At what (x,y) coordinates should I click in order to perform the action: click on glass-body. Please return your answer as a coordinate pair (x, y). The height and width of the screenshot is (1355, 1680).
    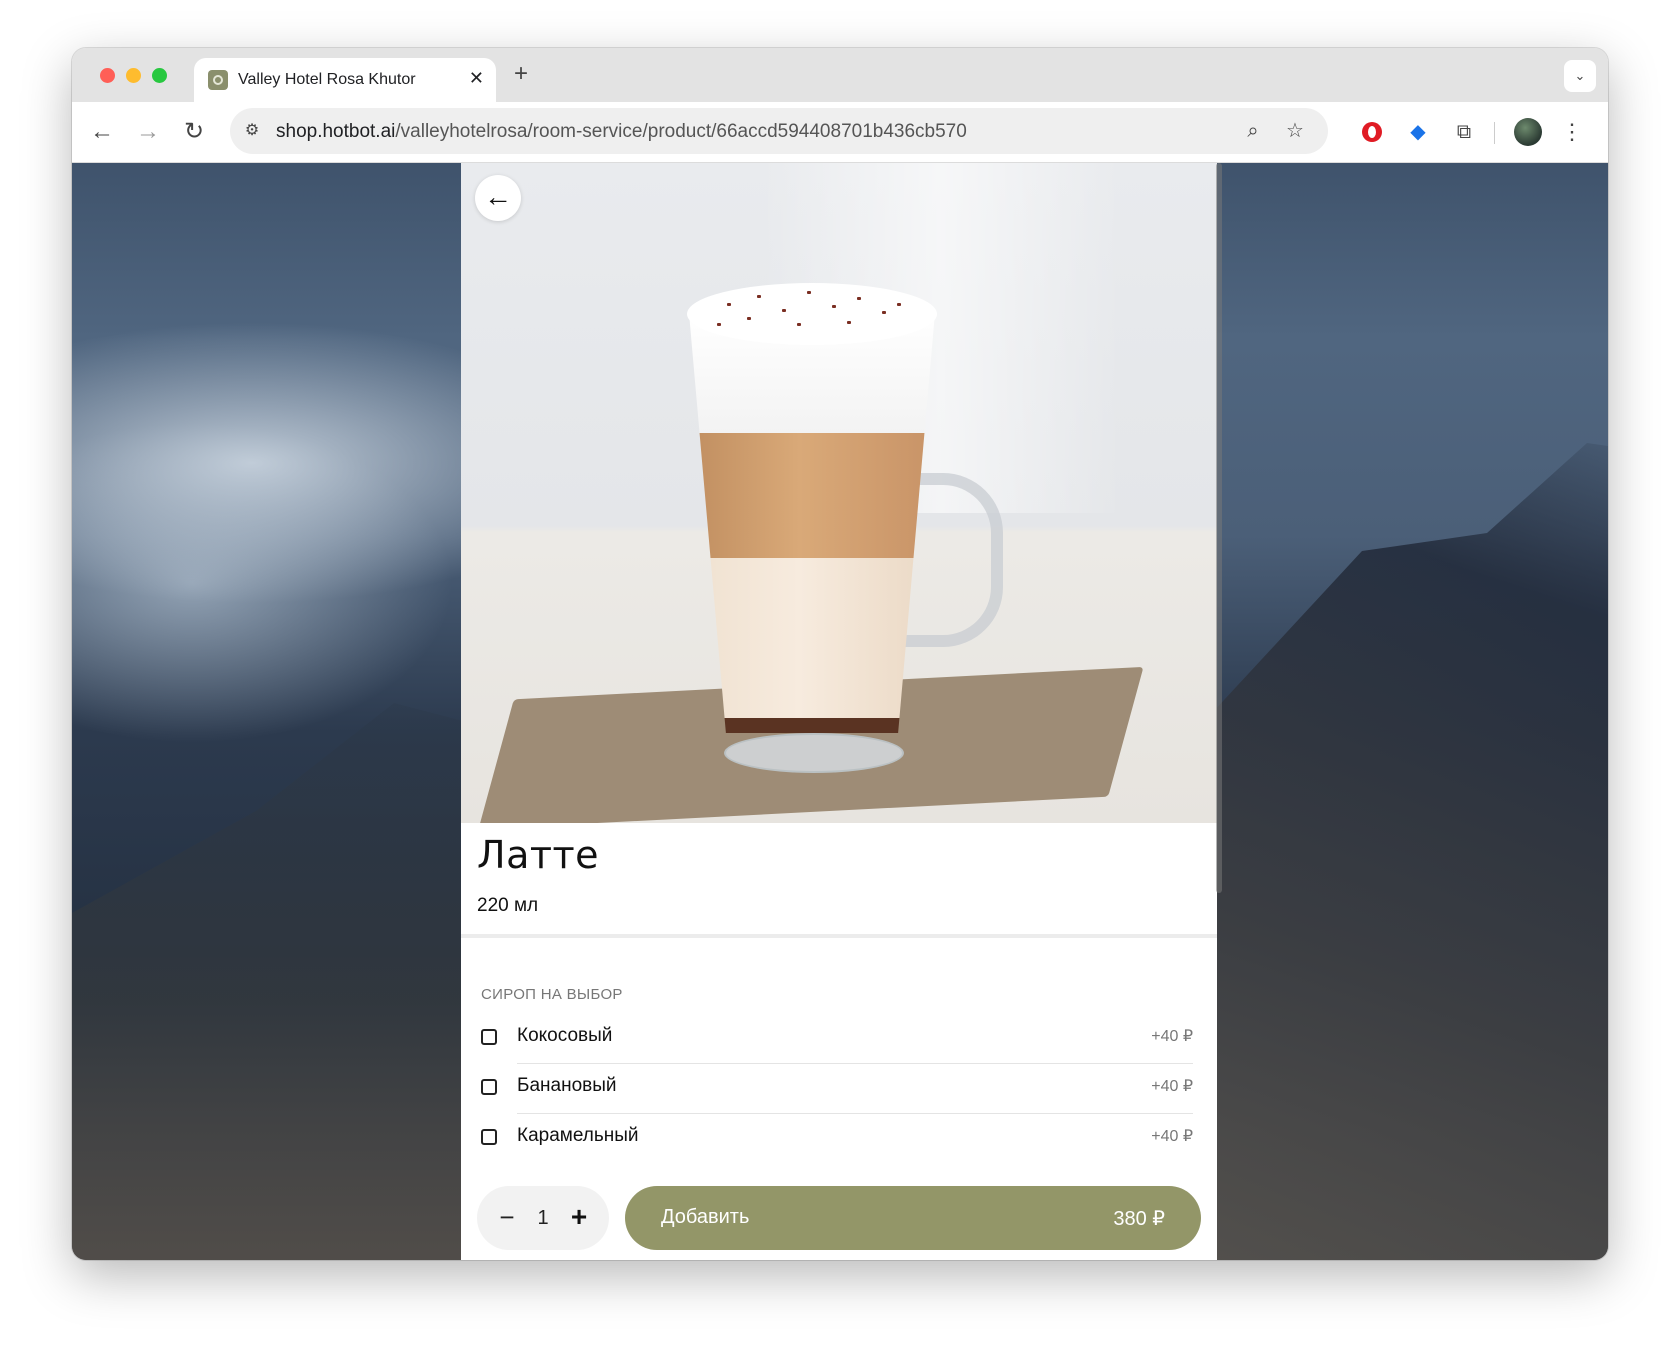
    Looking at the image, I should click on (812, 523).